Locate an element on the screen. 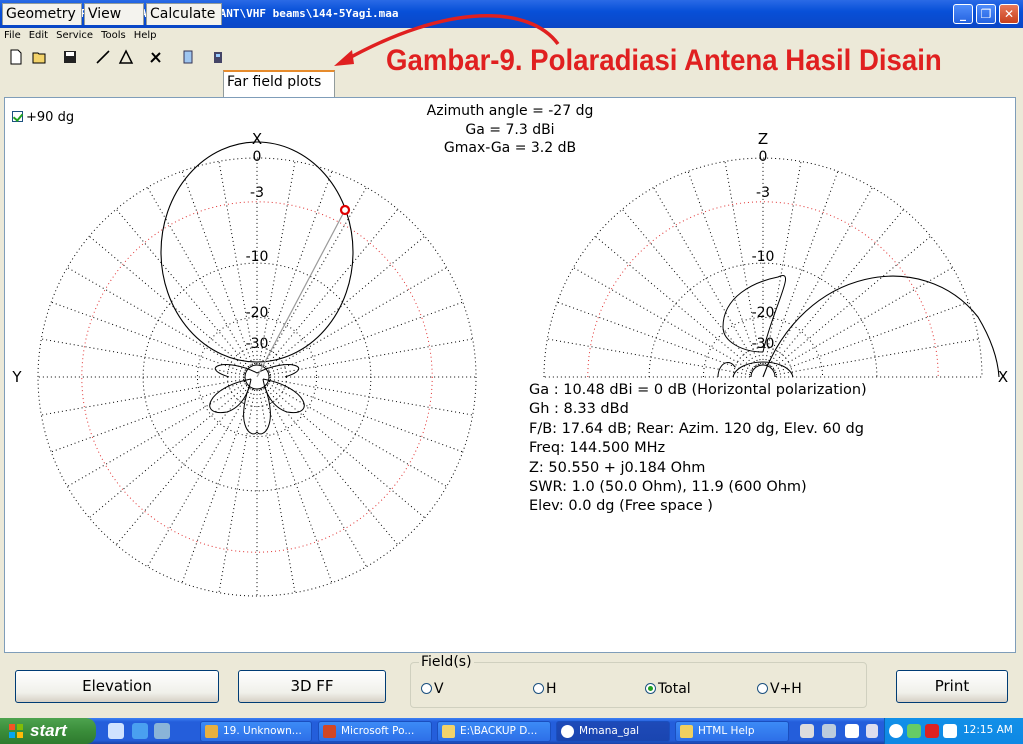 The height and width of the screenshot is (744, 1023). new-file-icon is located at coordinates (16, 57).